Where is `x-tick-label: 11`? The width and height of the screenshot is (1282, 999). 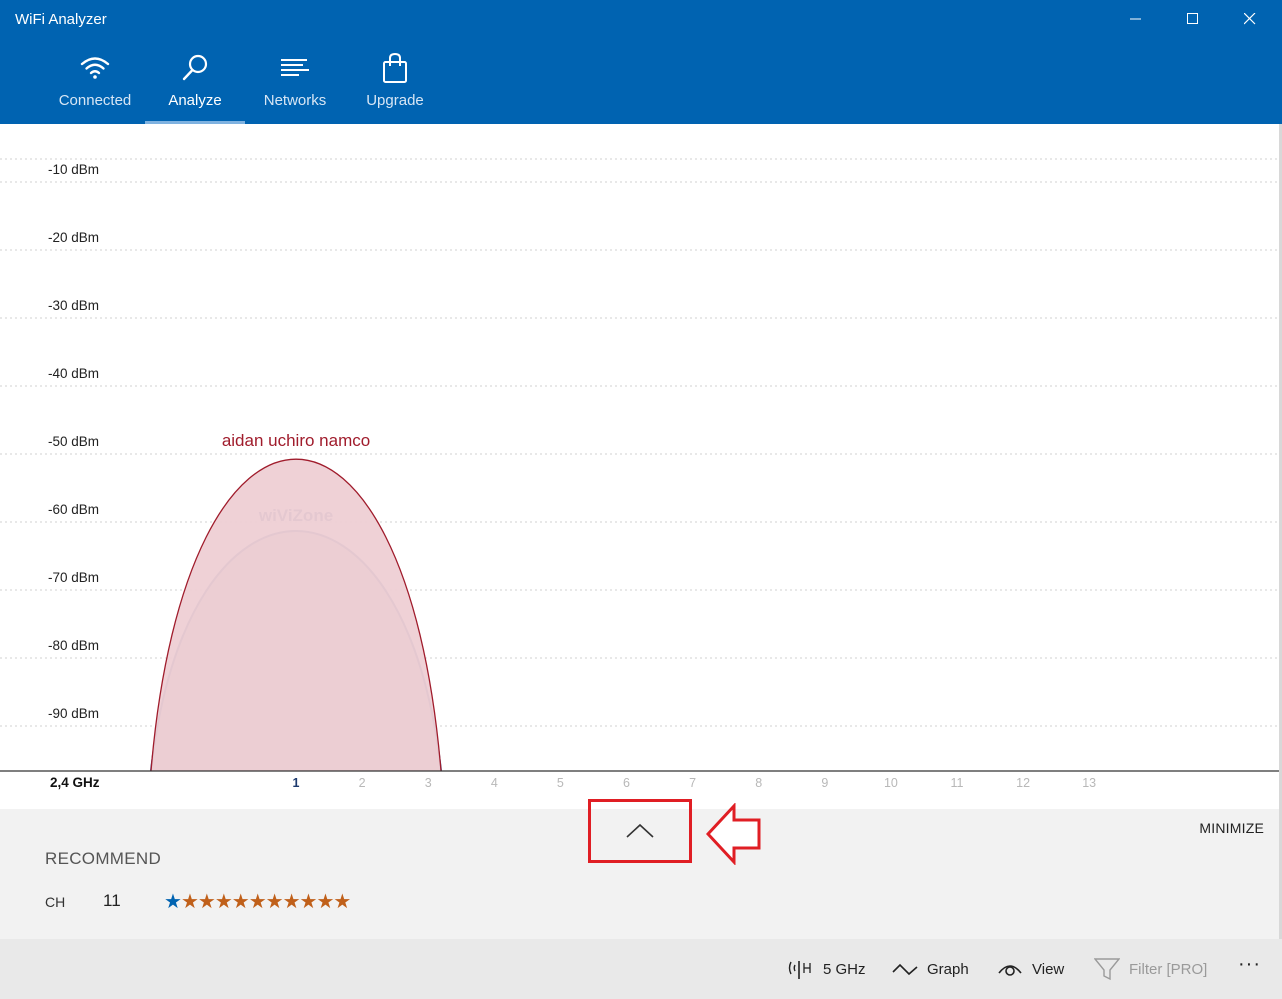 x-tick-label: 11 is located at coordinates (957, 783).